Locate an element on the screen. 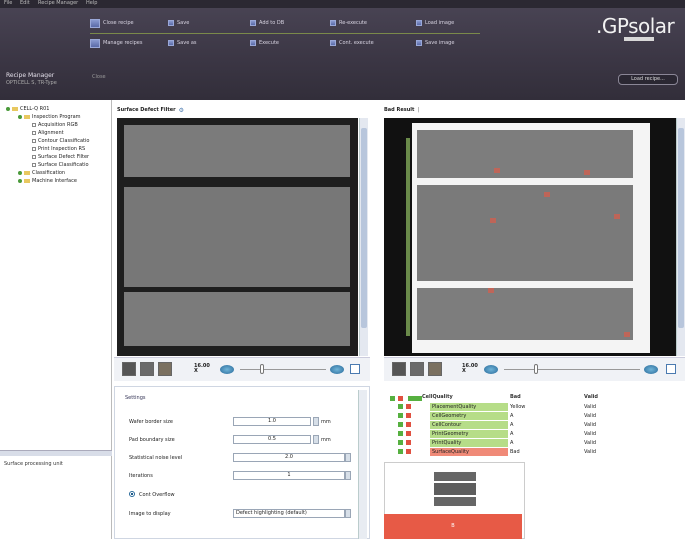  settings-vertical-scrollbar is located at coordinates (362, 464).